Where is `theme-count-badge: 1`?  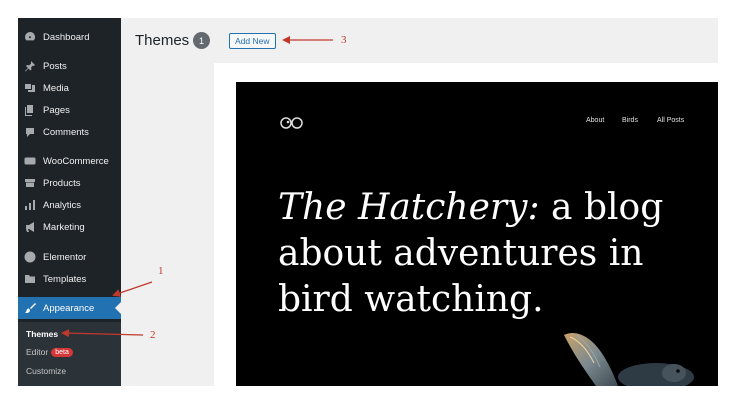
theme-count-badge: 1 is located at coordinates (201, 40).